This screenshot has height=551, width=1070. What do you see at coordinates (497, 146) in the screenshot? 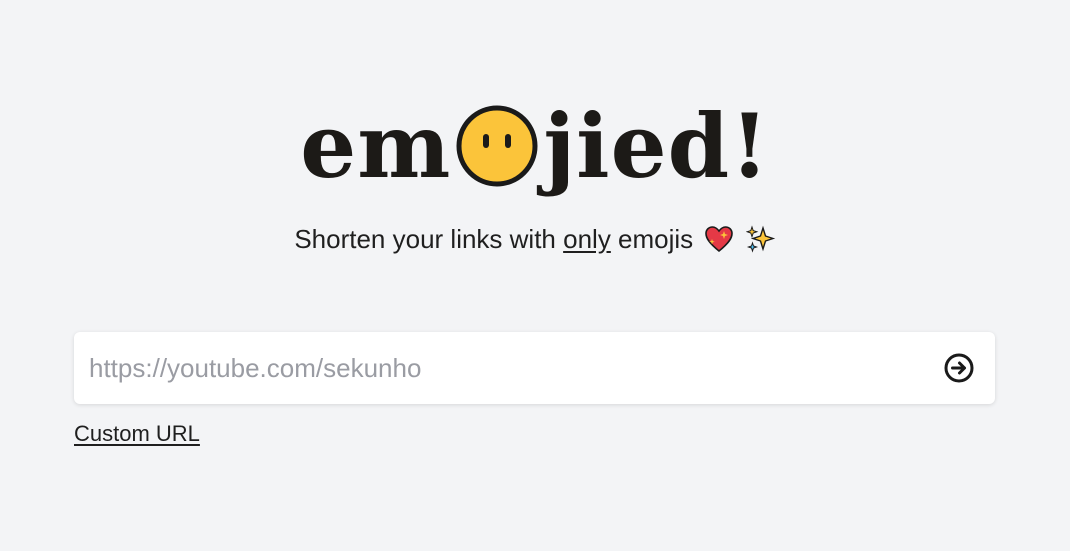
I see `no-mouth-face-icon` at bounding box center [497, 146].